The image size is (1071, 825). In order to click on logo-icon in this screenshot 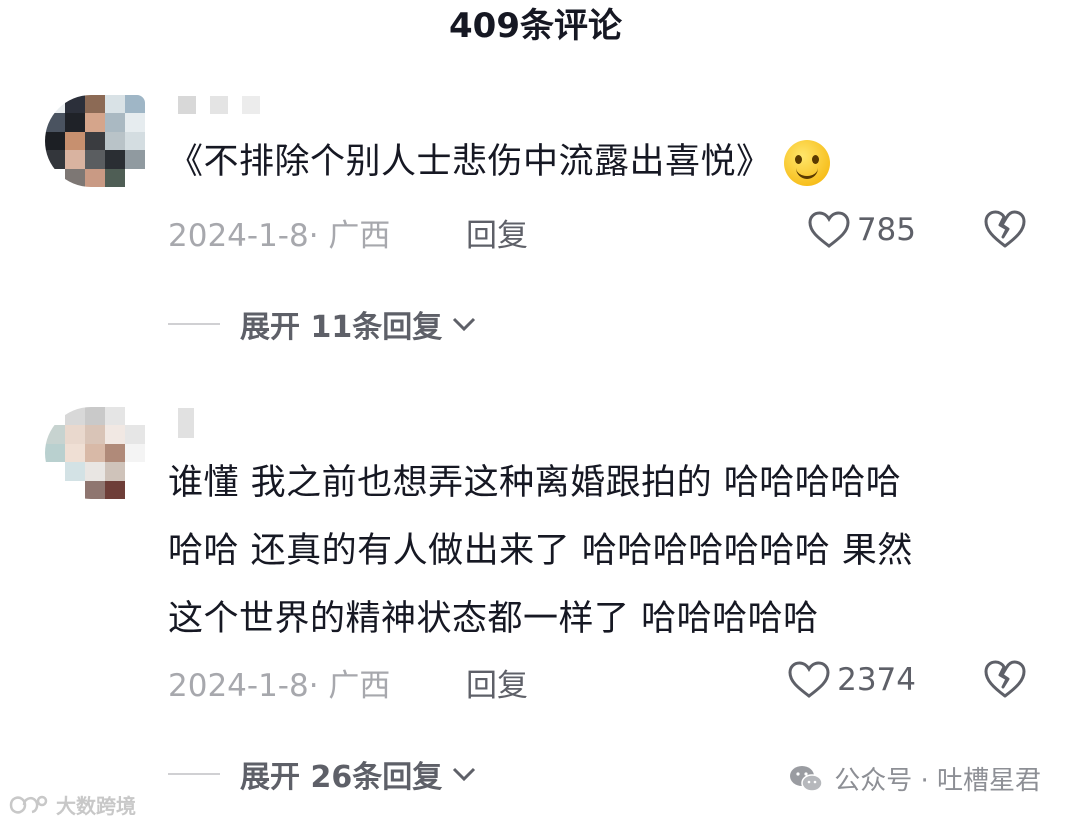, I will do `click(28, 804)`.